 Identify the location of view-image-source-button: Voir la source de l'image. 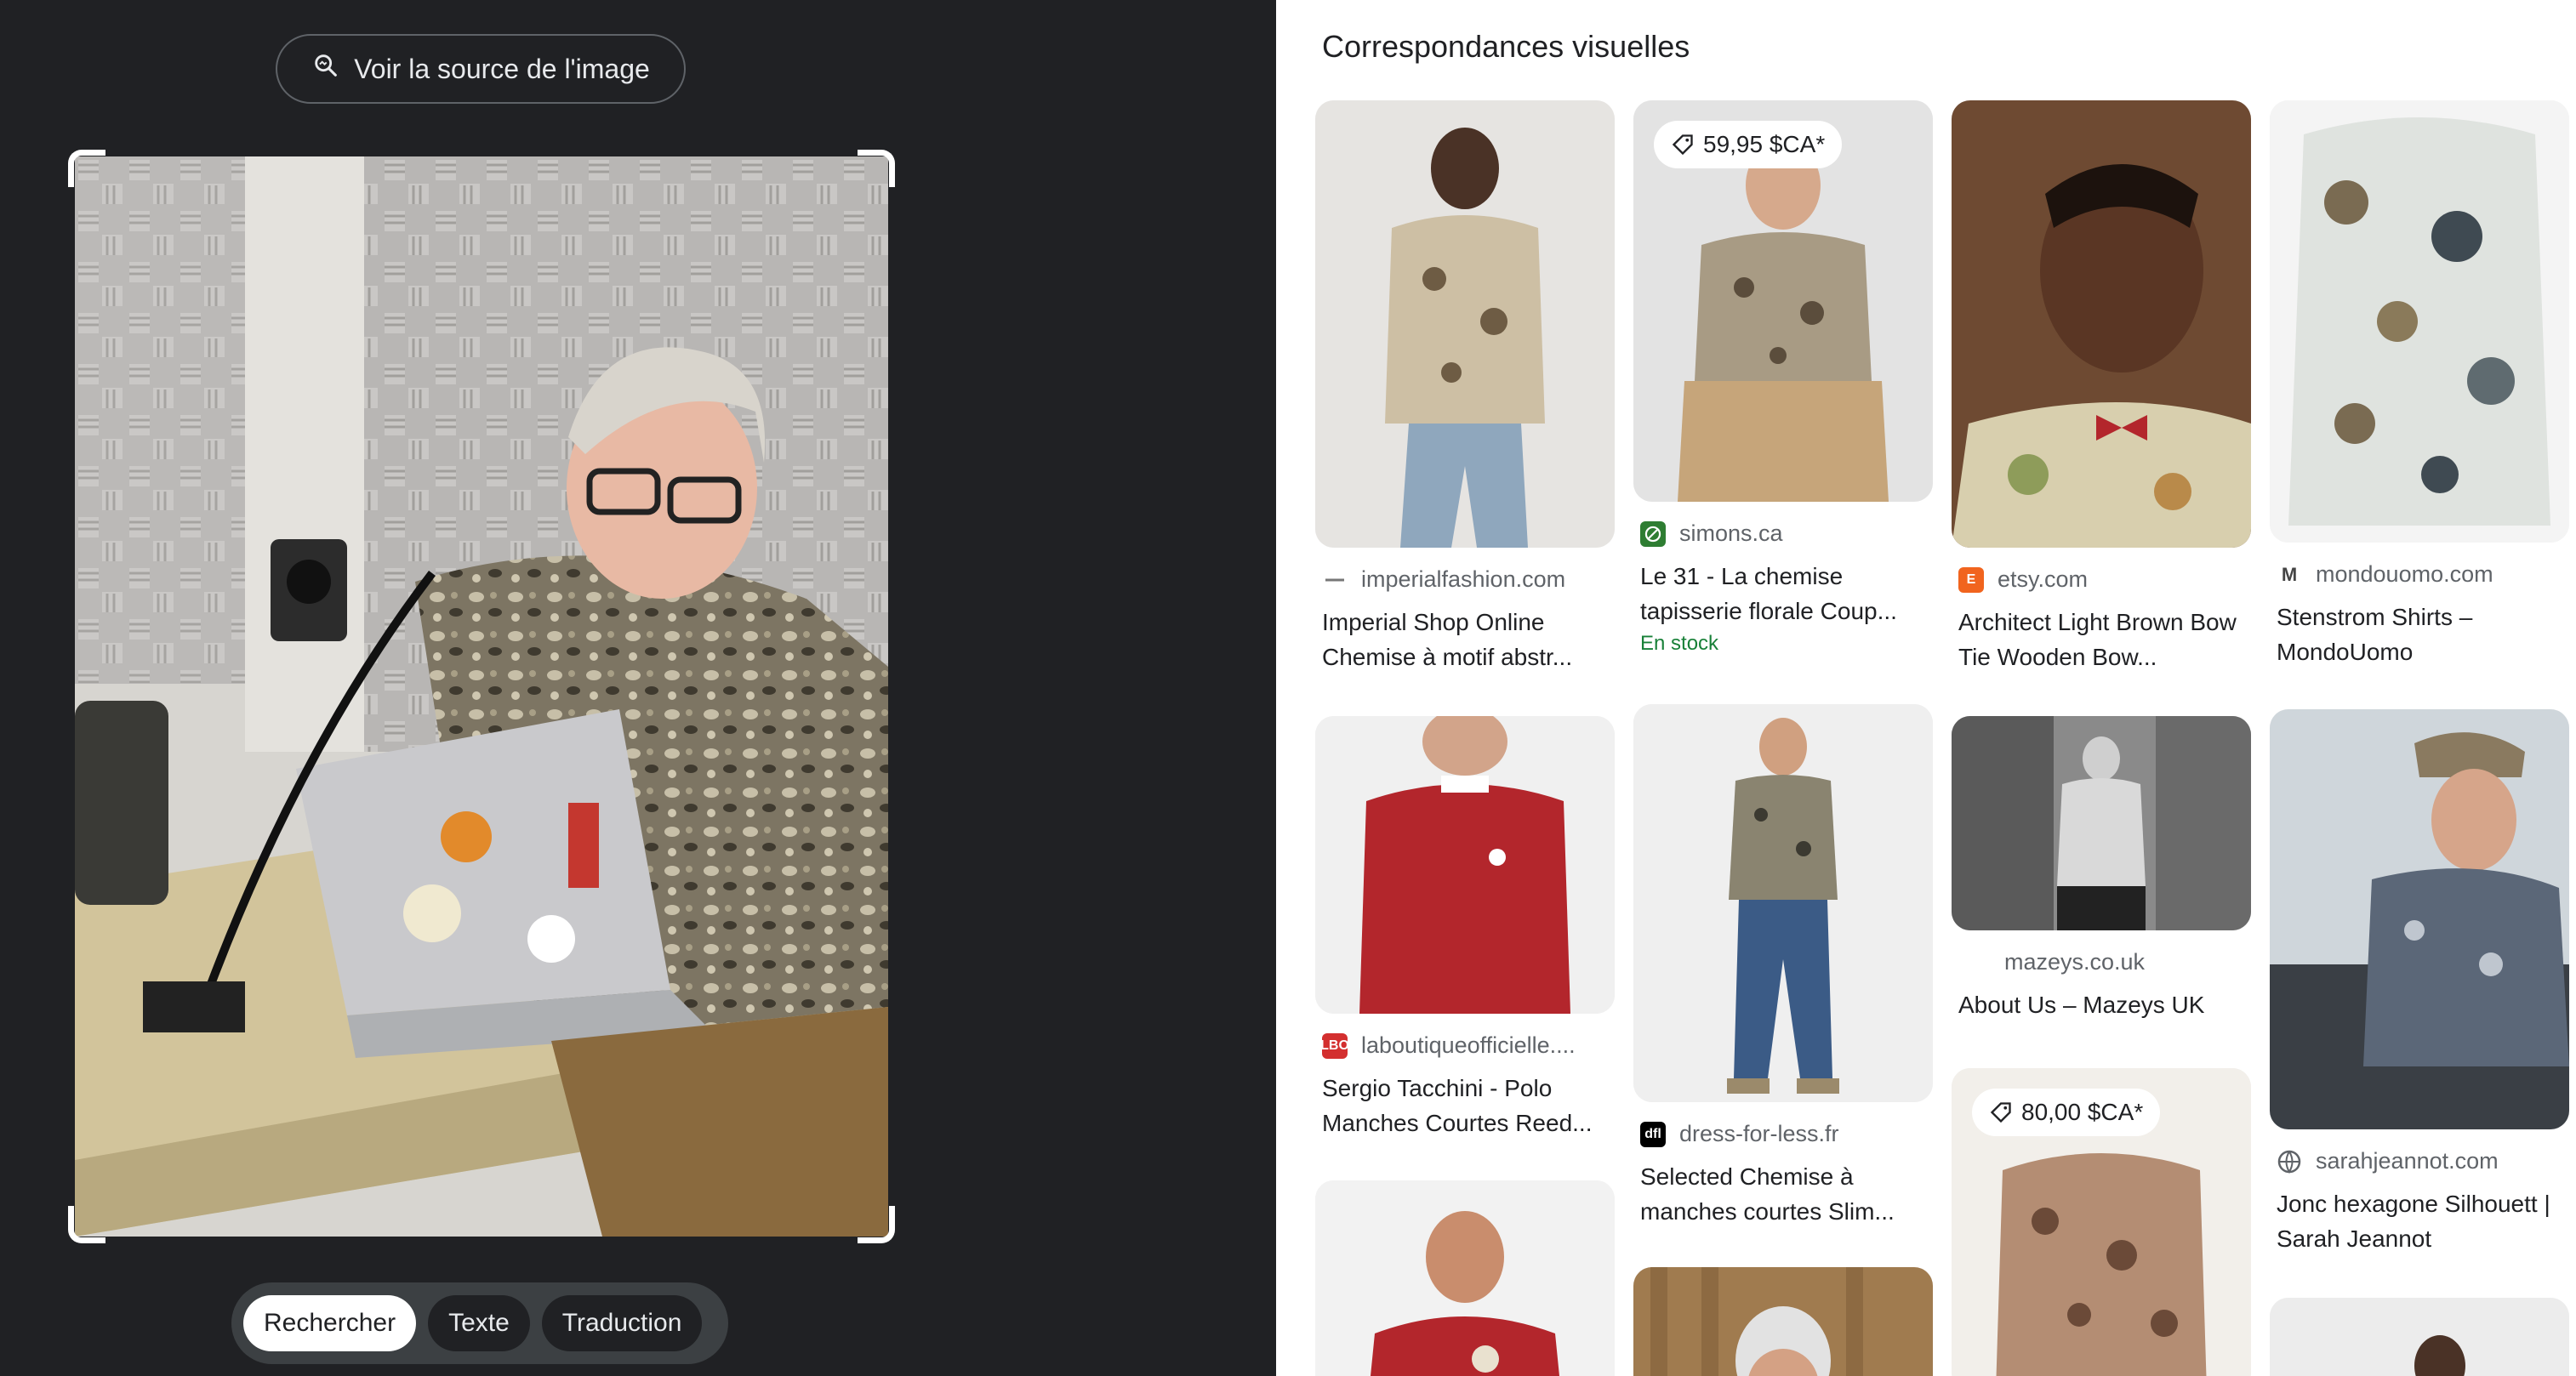
(481, 69).